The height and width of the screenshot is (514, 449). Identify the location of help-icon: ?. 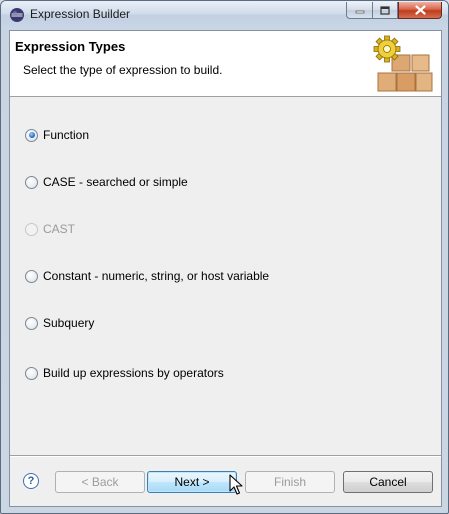
(31, 481).